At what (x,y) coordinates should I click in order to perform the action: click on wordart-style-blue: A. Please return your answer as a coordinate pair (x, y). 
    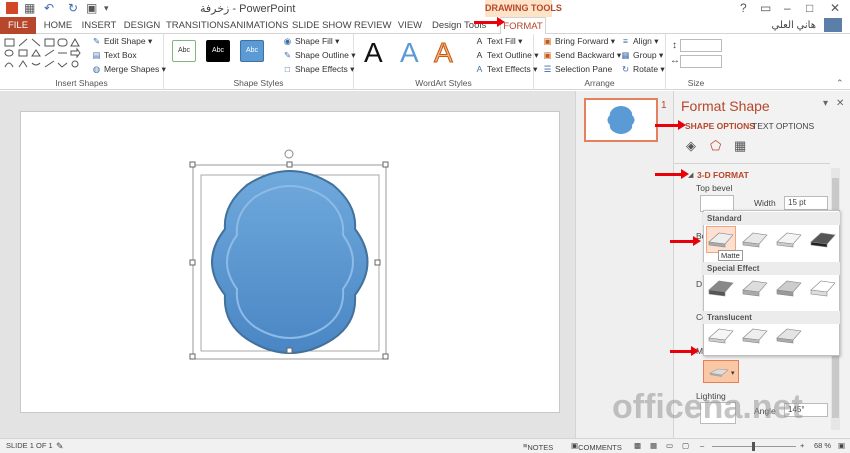
    Looking at the image, I should click on (409, 53).